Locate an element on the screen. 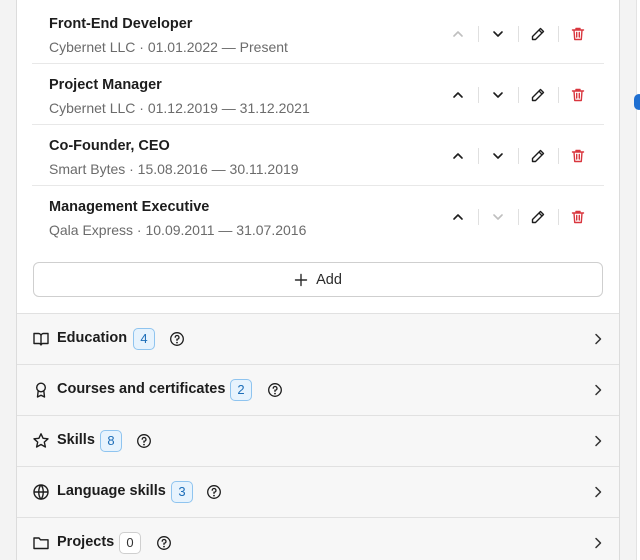 Image resolution: width=640 pixels, height=560 pixels. section-label: Courses and certificates is located at coordinates (141, 389).